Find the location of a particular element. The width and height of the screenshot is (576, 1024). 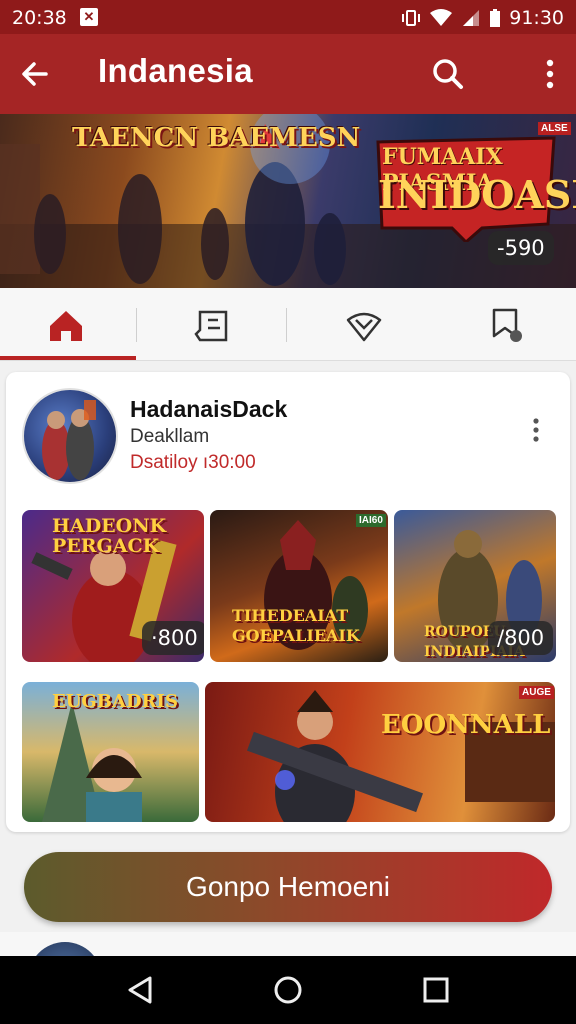

signal-icon is located at coordinates (471, 18).